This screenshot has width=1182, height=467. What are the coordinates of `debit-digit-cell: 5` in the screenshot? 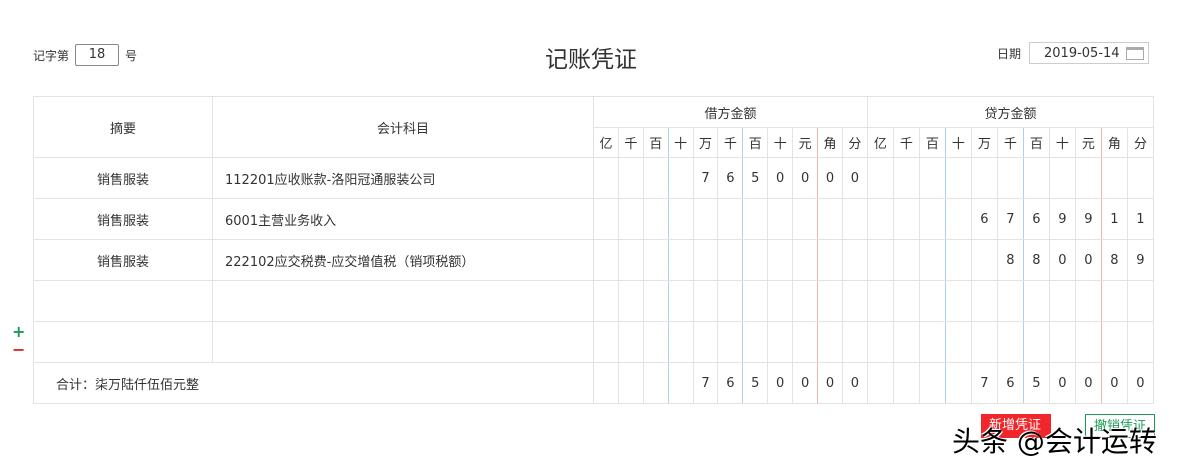 It's located at (755, 178).